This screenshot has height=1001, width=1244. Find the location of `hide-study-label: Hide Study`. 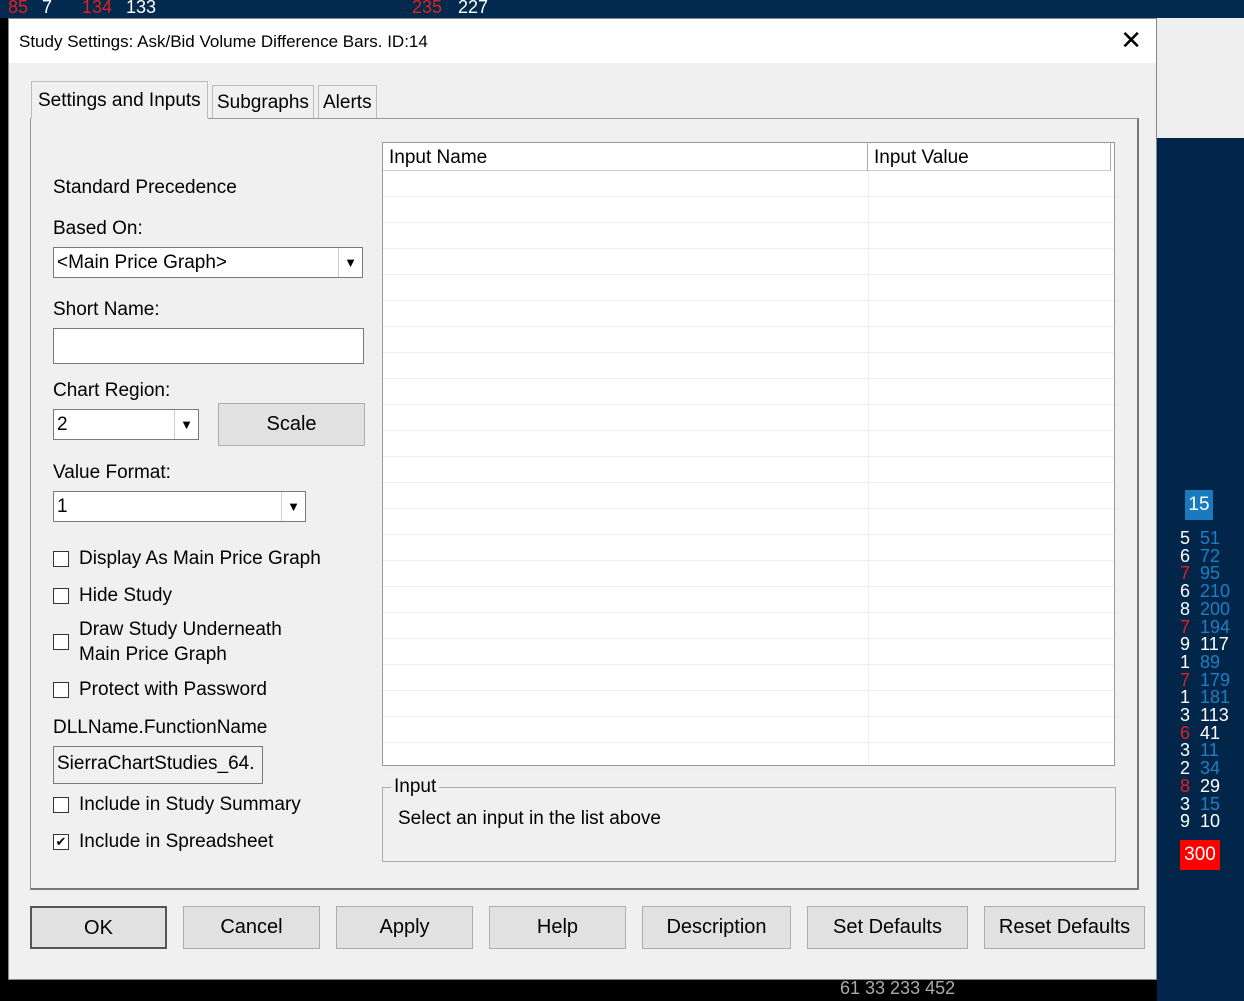

hide-study-label: Hide Study is located at coordinates (125, 595).